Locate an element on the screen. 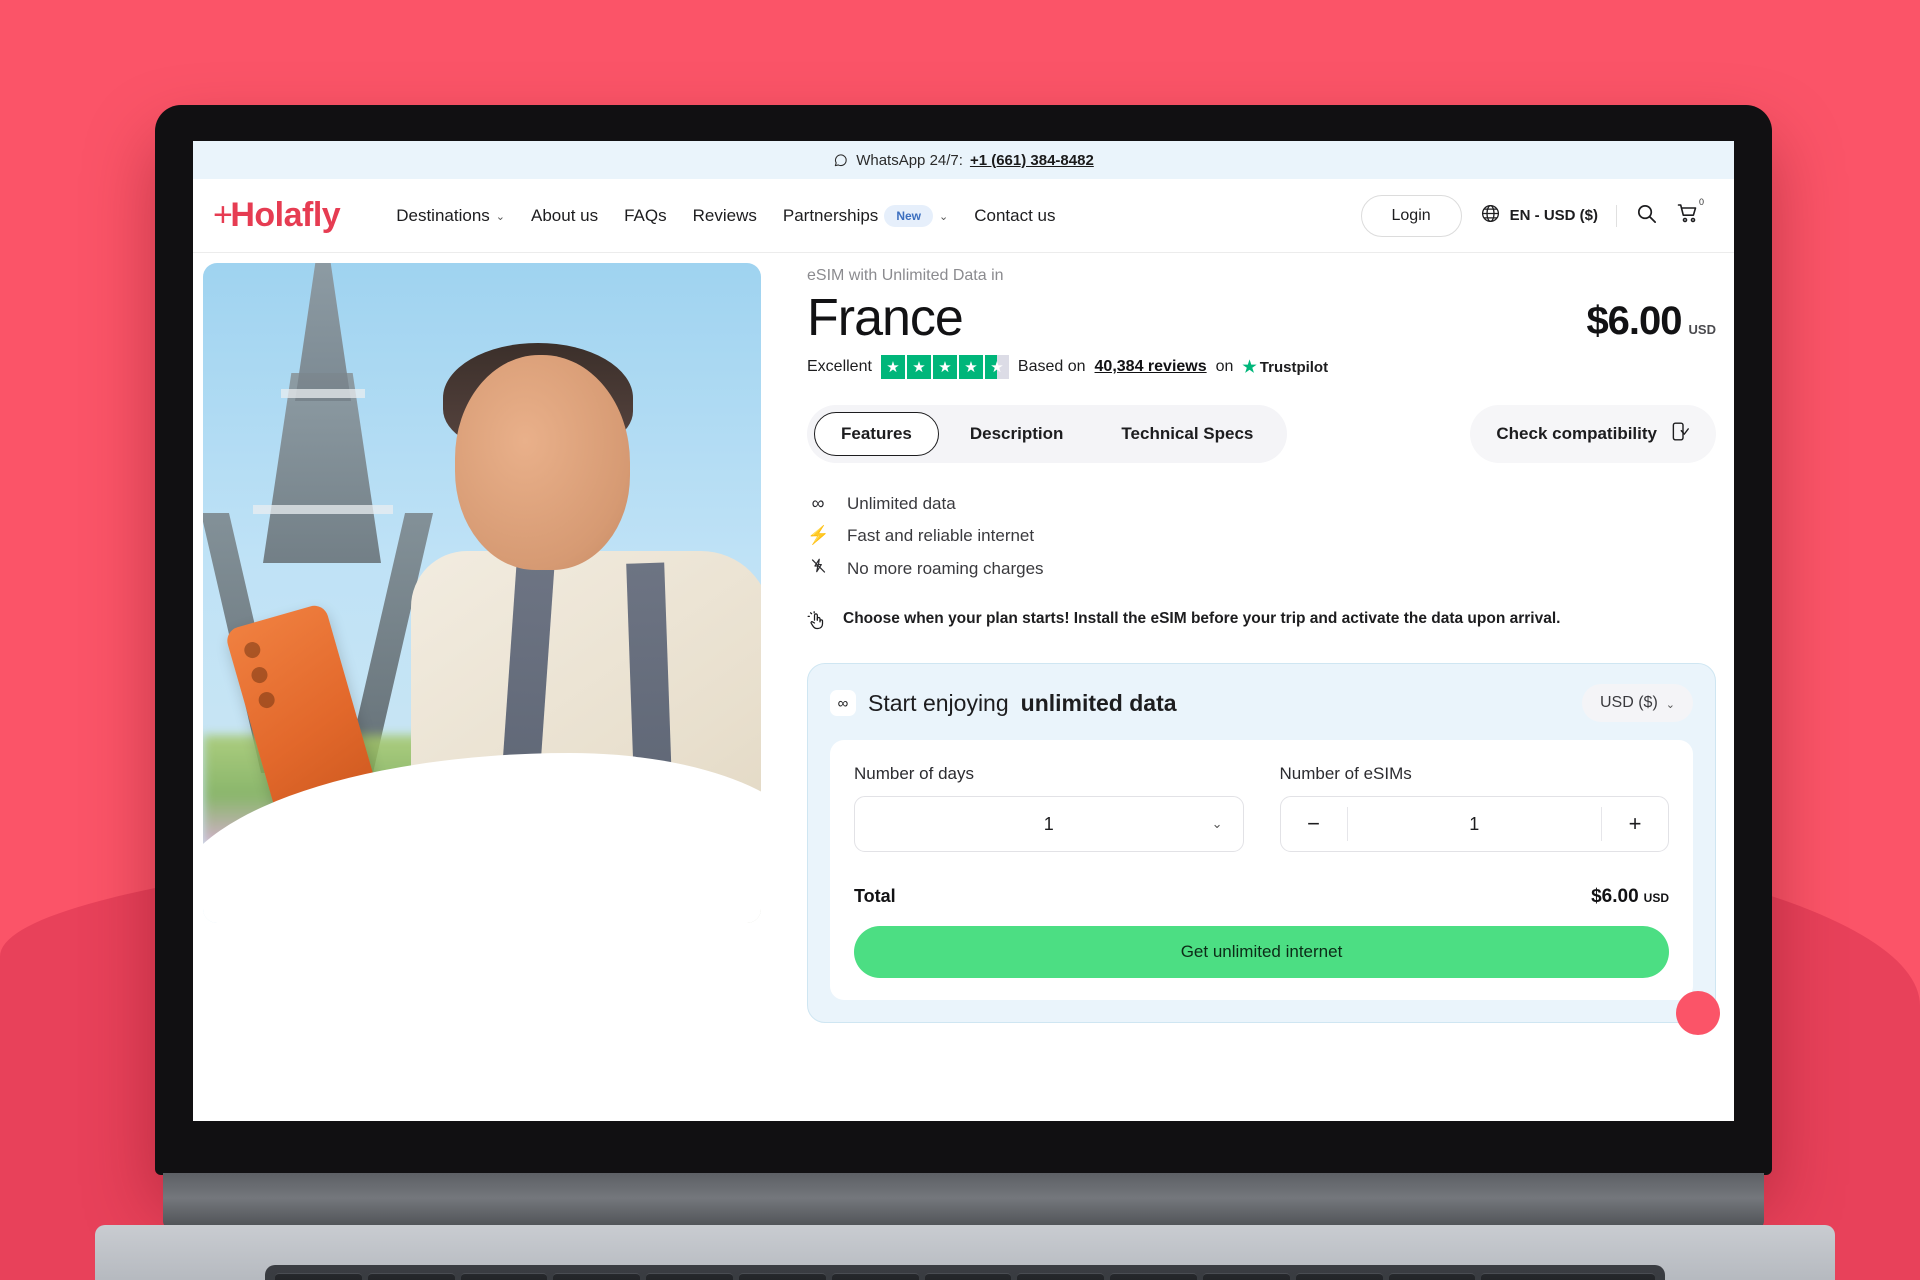  rating-word: Excellent is located at coordinates (839, 367).